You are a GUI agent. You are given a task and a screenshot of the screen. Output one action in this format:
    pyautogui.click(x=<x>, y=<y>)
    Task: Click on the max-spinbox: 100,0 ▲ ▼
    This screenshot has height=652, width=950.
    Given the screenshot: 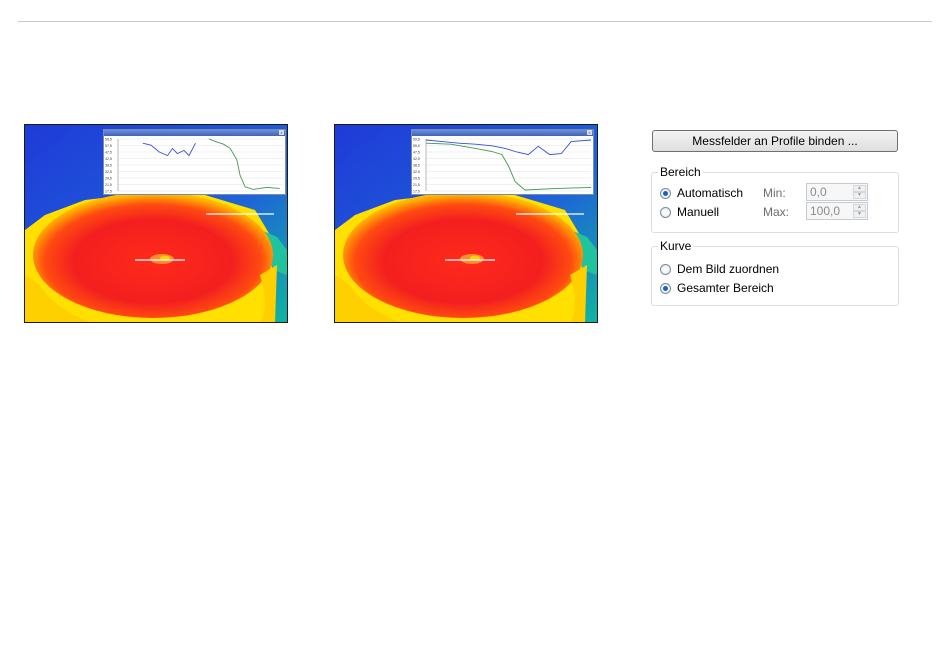 What is the action you would take?
    pyautogui.click(x=837, y=211)
    